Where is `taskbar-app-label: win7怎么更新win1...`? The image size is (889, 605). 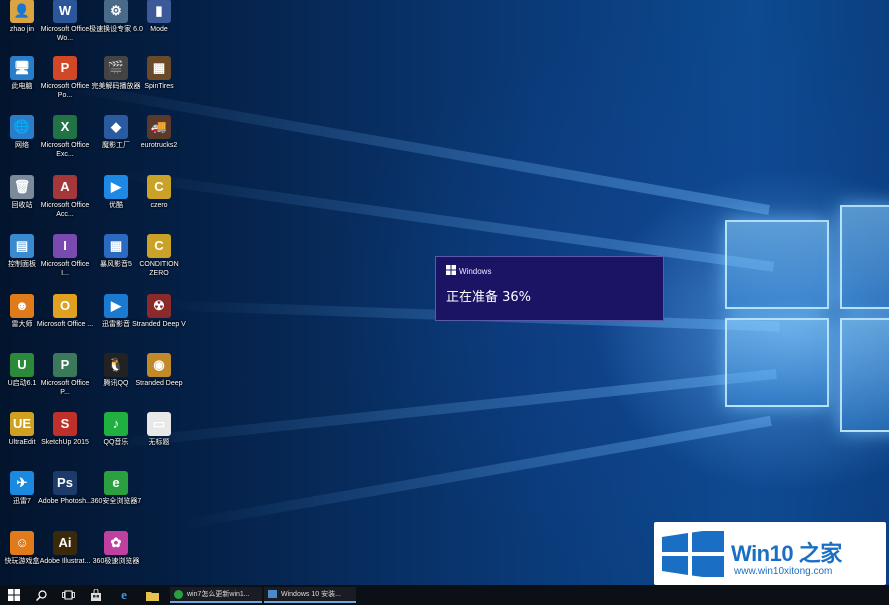 taskbar-app-label: win7怎么更新win1... is located at coordinates (218, 594).